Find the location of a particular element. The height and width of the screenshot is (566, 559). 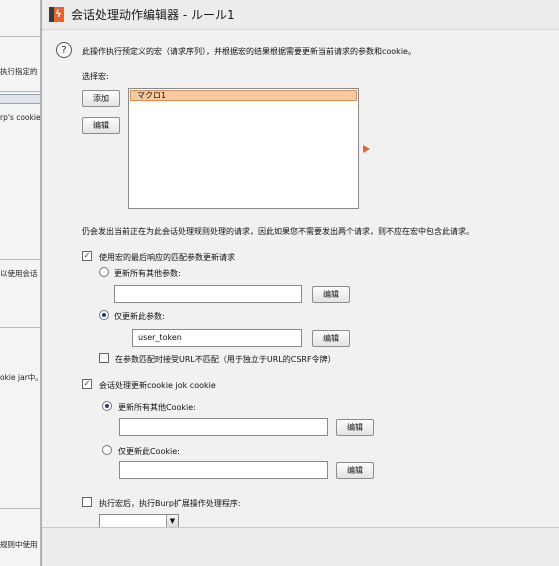

extension-label: 执行宏后，执行Burp扩展操作处理程序: is located at coordinates (170, 503).